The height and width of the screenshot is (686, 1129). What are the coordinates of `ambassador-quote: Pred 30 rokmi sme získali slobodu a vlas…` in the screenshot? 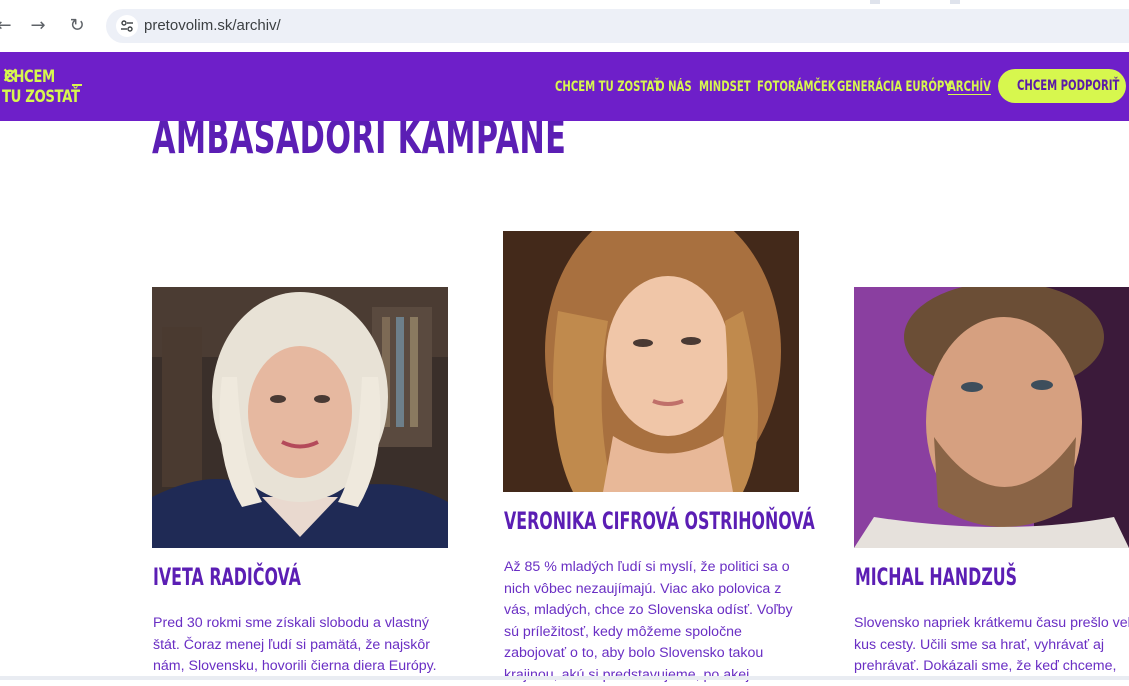 It's located at (295, 645).